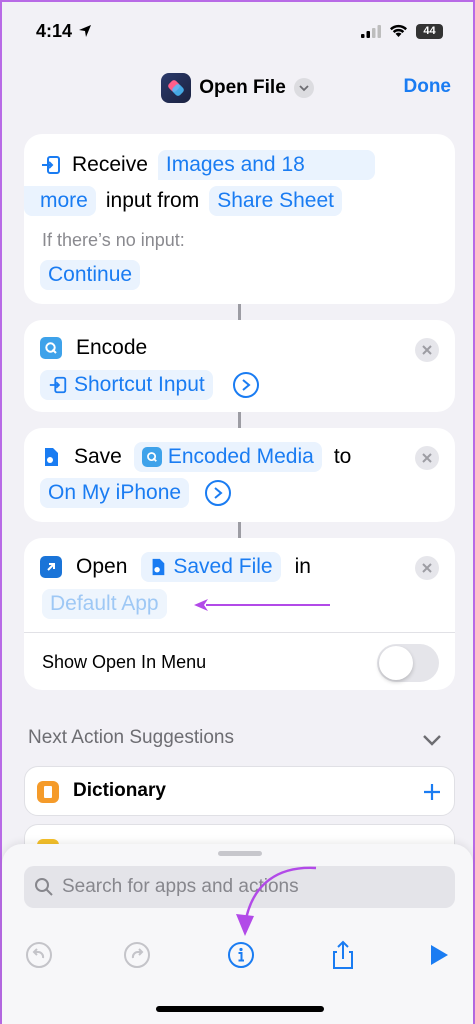 This screenshot has width=475, height=1024. Describe the element at coordinates (48, 792) in the screenshot. I see `dictionary-app-icon` at that location.